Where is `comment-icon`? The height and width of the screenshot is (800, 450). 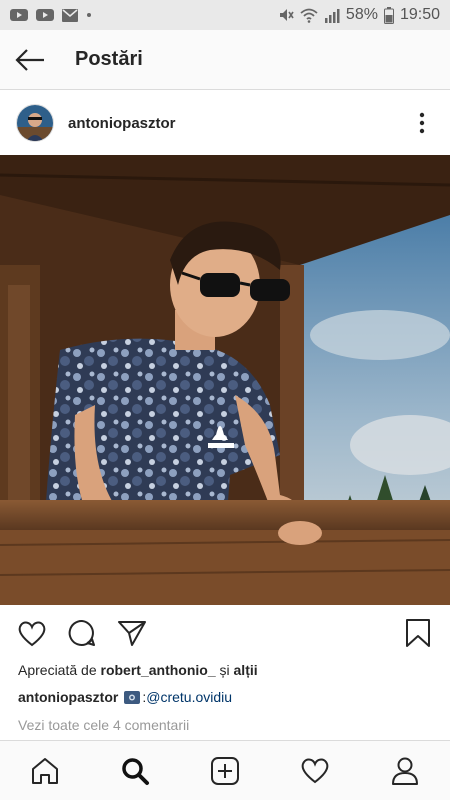
comment-icon is located at coordinates (81, 632).